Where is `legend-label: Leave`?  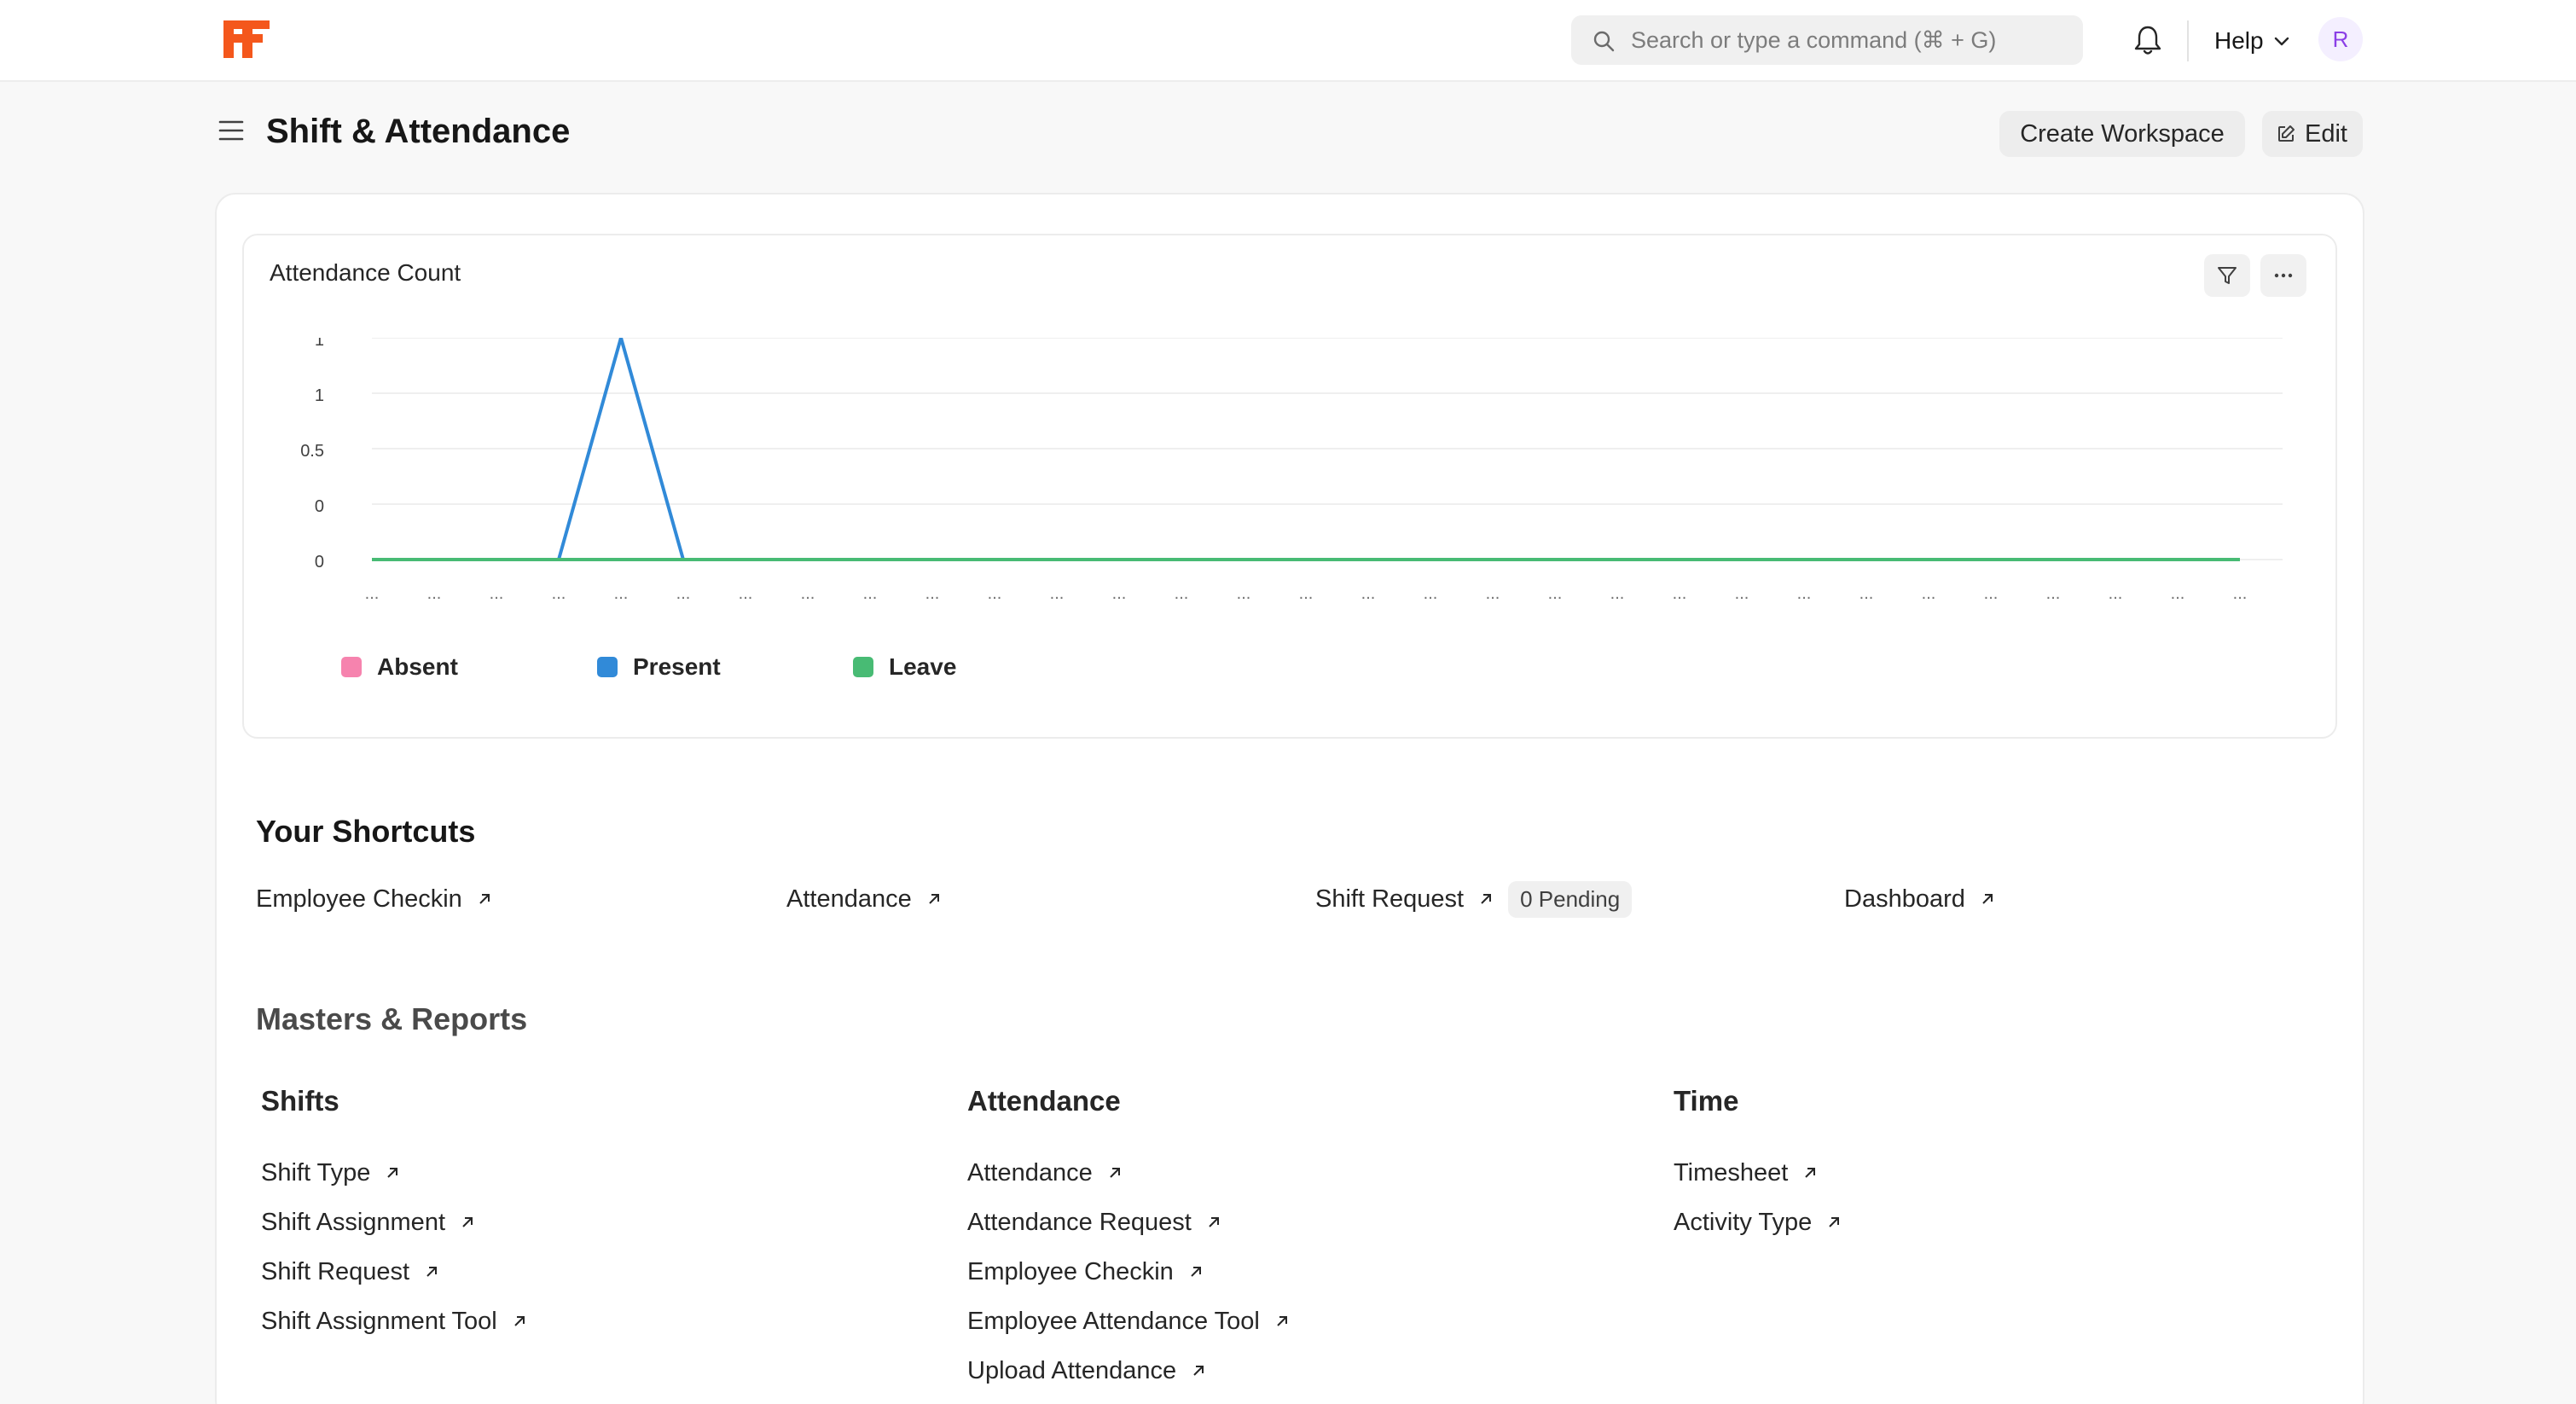
legend-label: Leave is located at coordinates (923, 666).